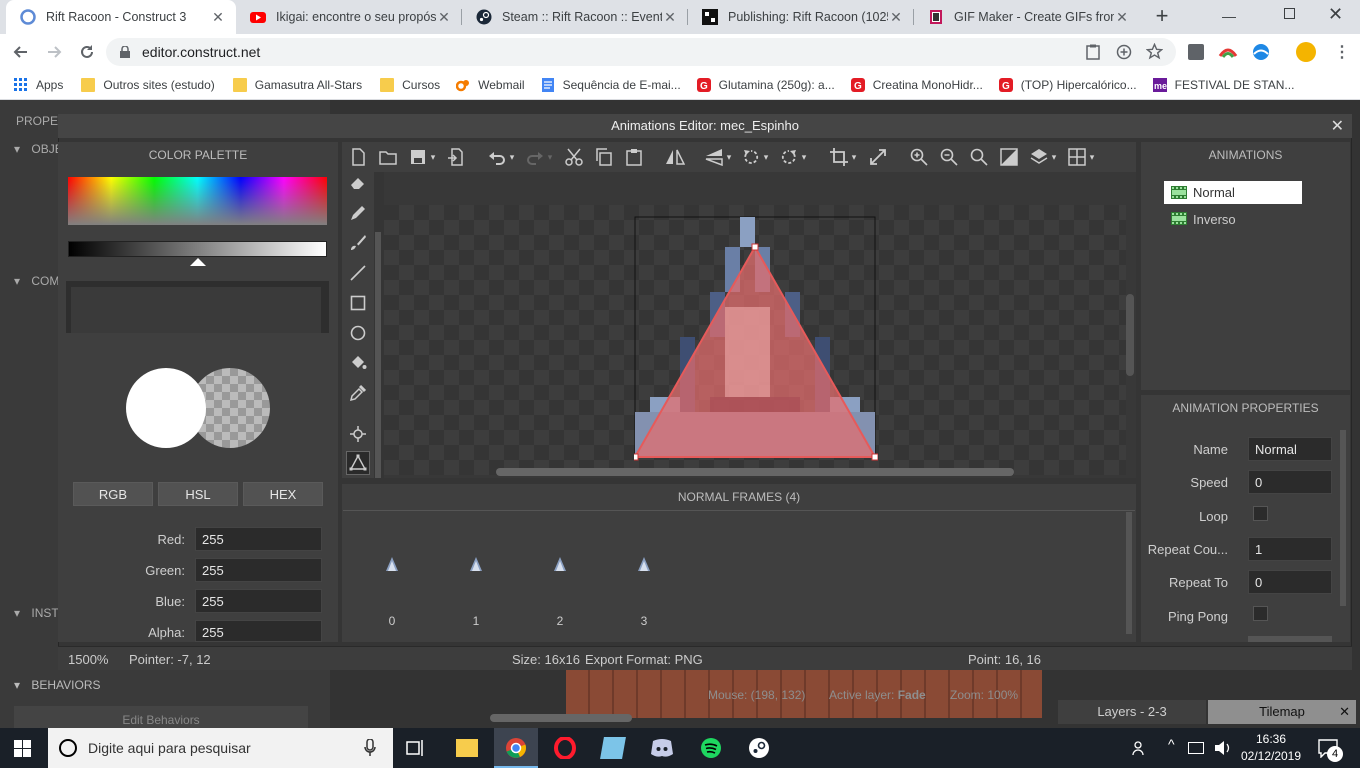 This screenshot has width=1360, height=768. What do you see at coordinates (1271, 739) in the screenshot?
I see `clock-time: 16:36` at bounding box center [1271, 739].